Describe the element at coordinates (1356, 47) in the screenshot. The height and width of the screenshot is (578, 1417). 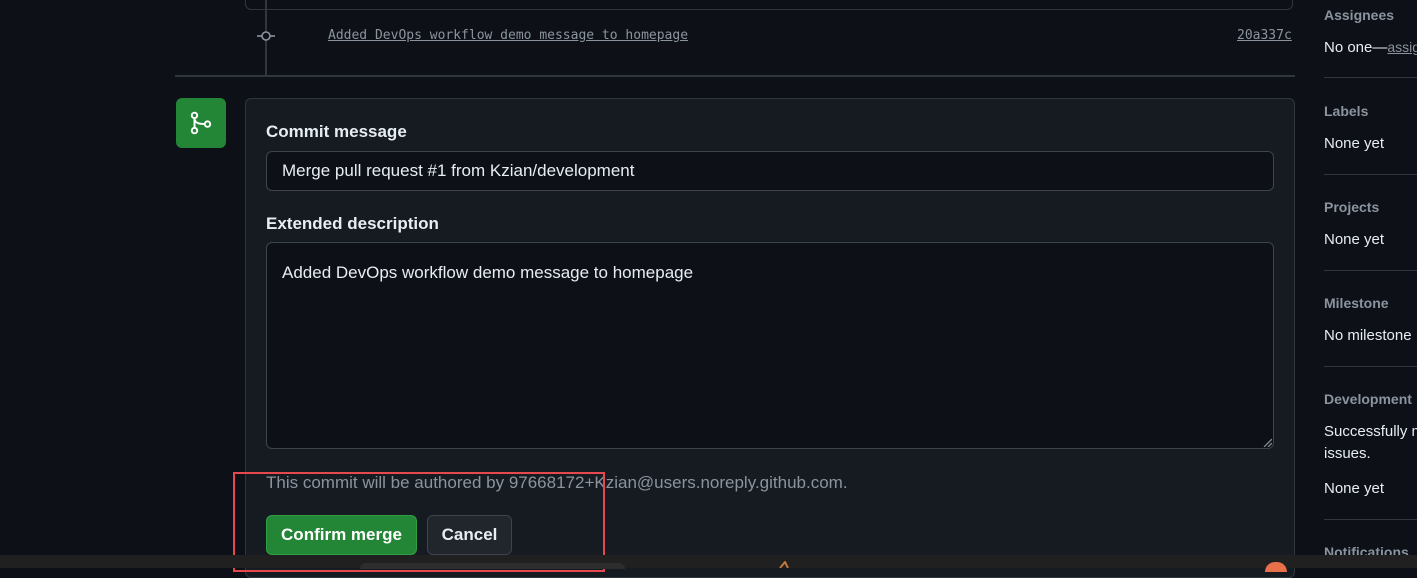
I see `assignees-none: No one—` at that location.